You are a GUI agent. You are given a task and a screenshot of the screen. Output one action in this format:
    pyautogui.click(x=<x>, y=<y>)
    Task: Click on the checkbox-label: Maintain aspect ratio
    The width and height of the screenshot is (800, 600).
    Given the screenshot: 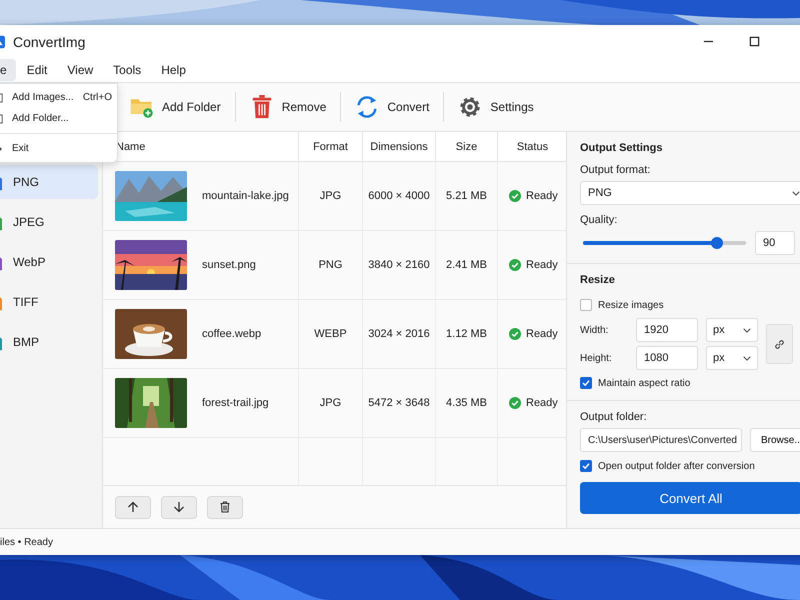 What is the action you would take?
    pyautogui.click(x=644, y=383)
    